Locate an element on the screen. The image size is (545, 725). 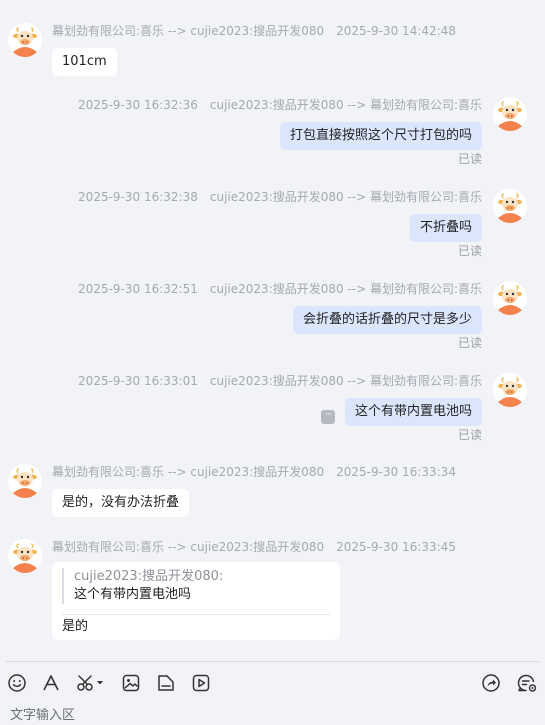
message-bubble: 101cm is located at coordinates (84, 62).